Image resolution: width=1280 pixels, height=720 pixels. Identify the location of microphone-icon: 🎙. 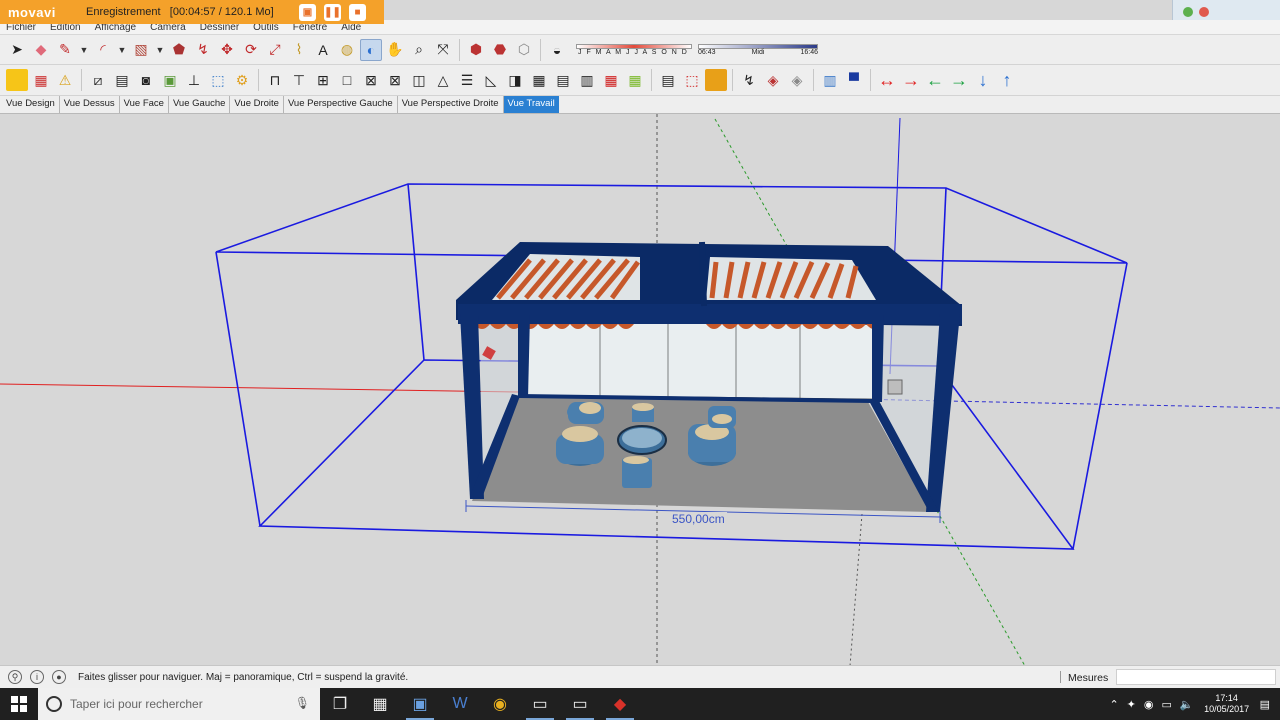
(302, 703).